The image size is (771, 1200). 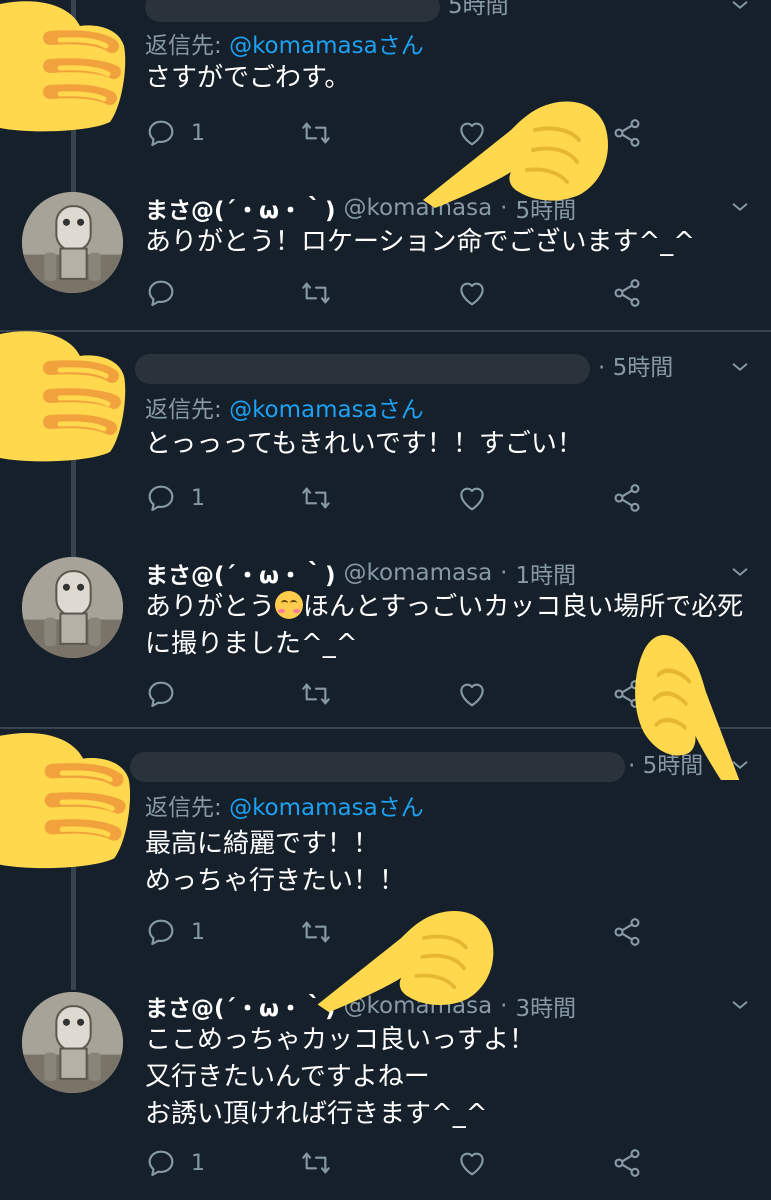 I want to click on smiling-face-with-blush-icon, so click(x=289, y=605).